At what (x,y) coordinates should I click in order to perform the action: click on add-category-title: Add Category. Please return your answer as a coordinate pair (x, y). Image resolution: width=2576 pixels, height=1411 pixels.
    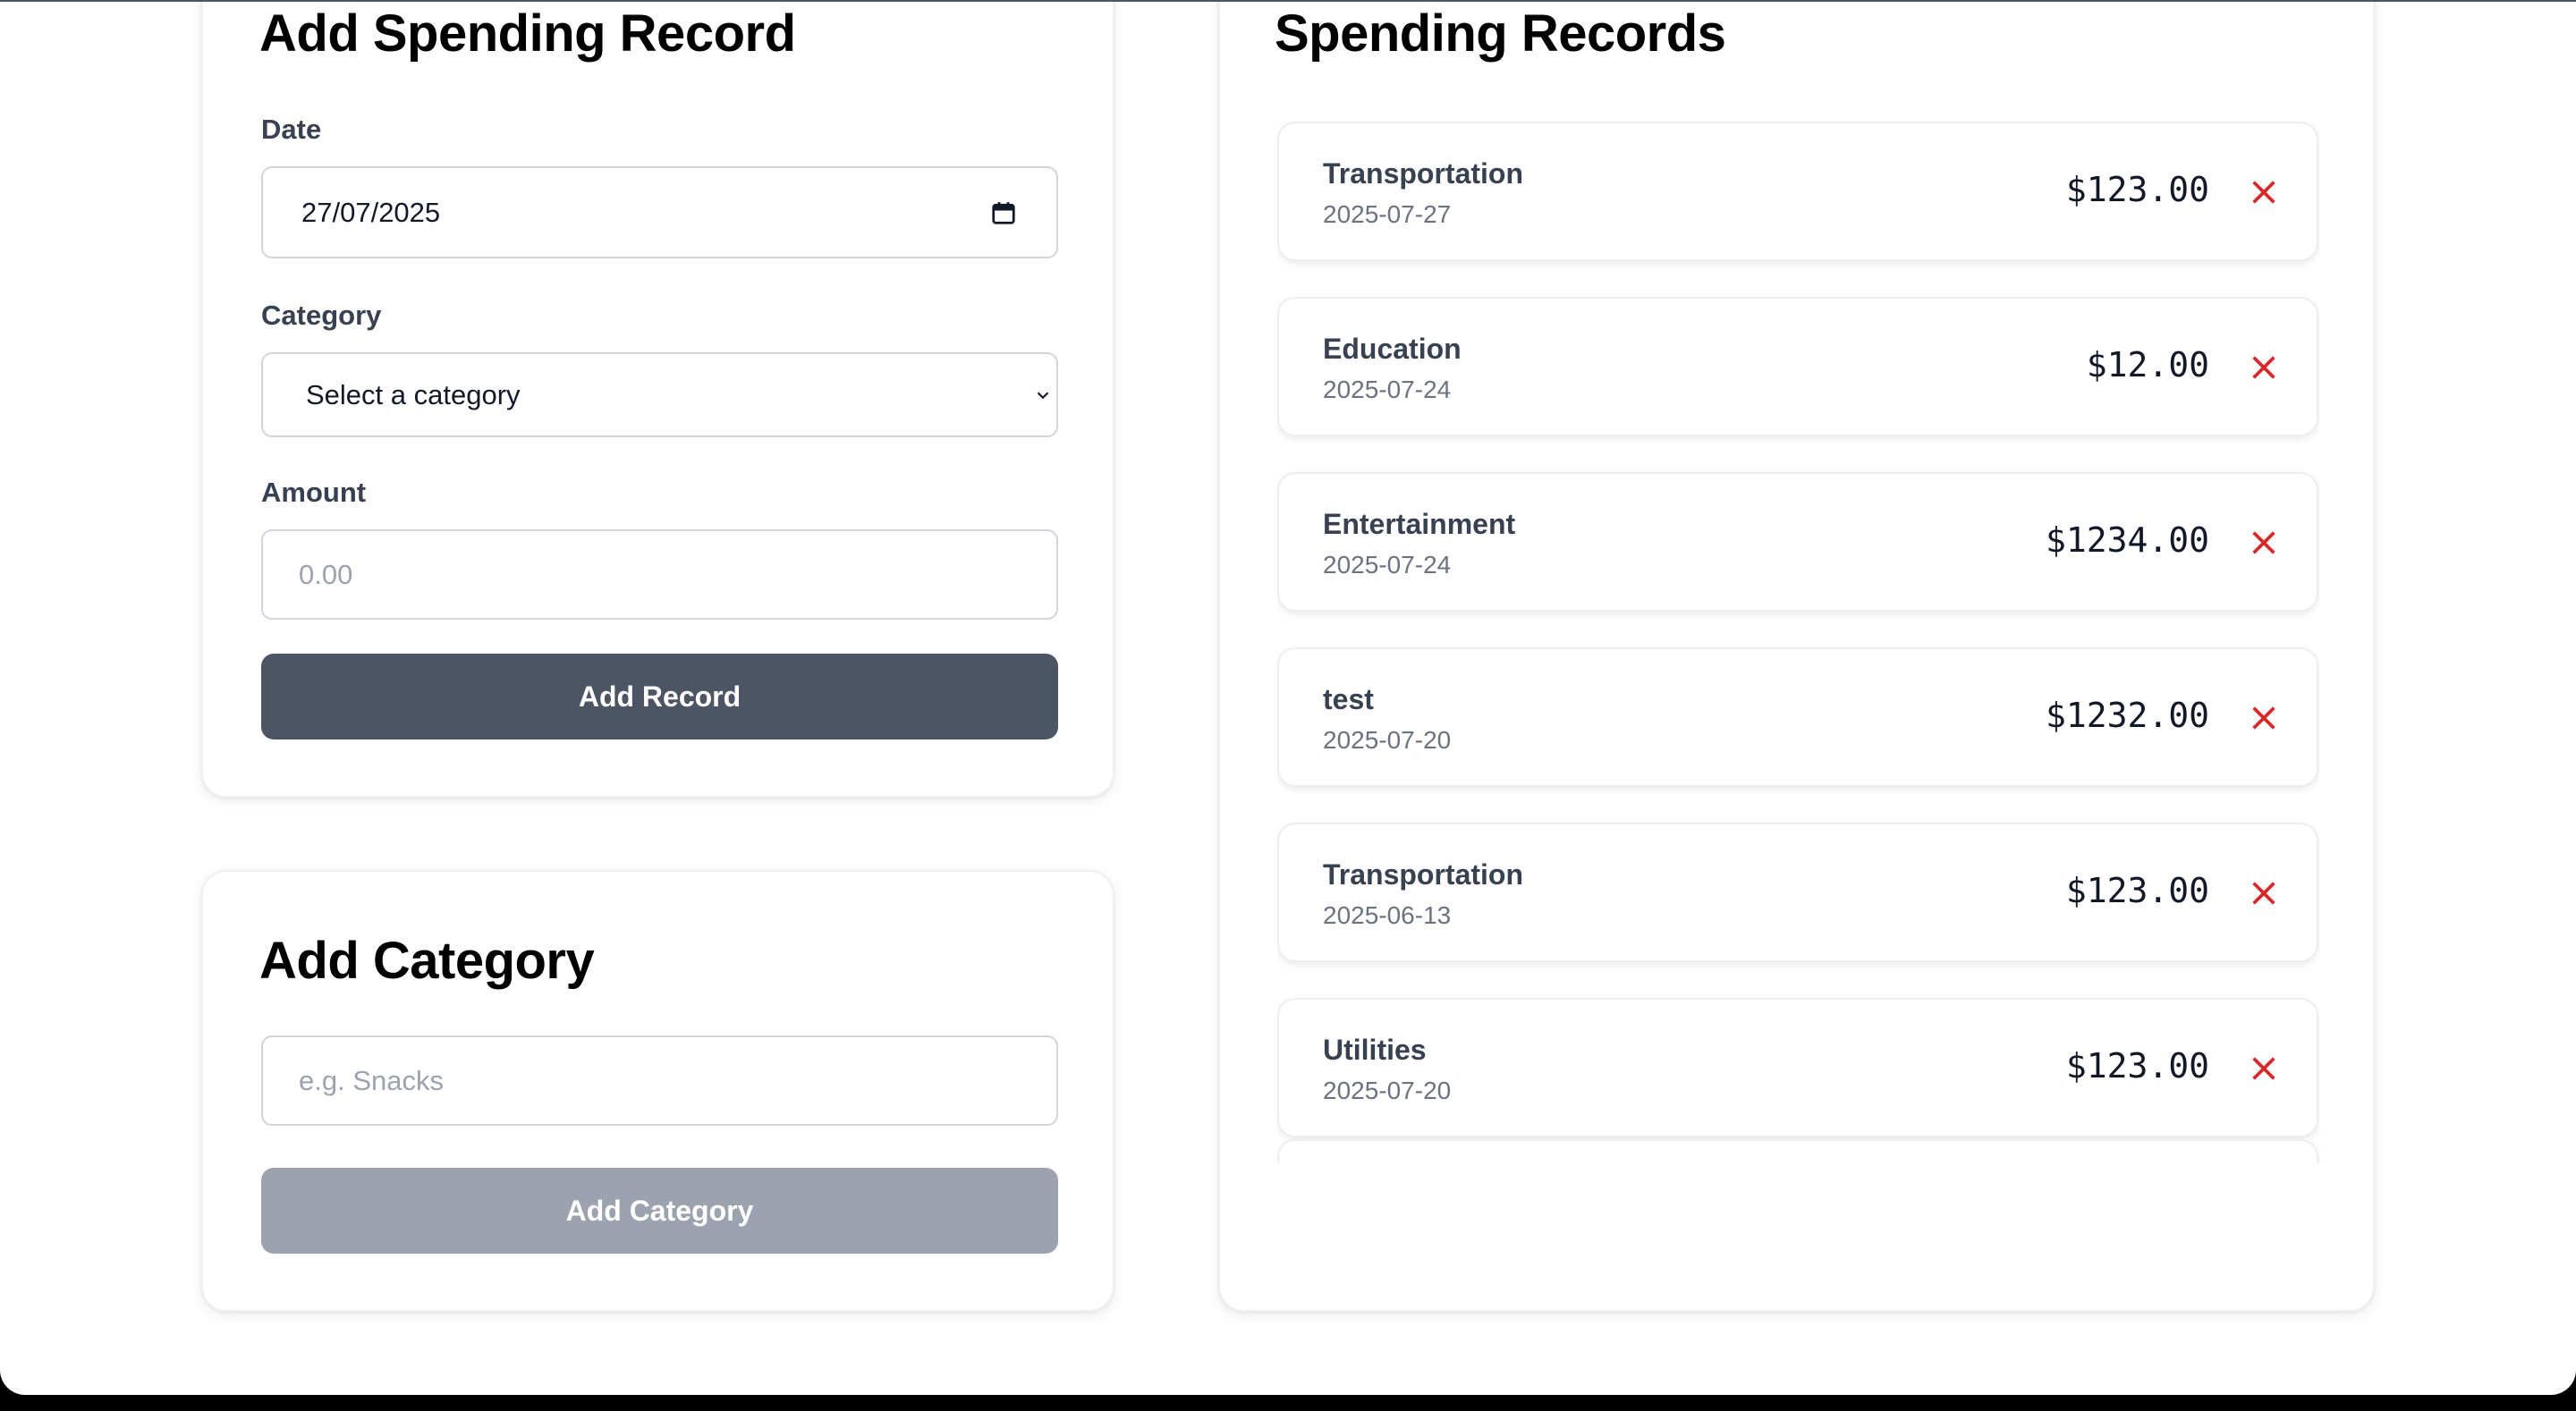
    Looking at the image, I should click on (427, 961).